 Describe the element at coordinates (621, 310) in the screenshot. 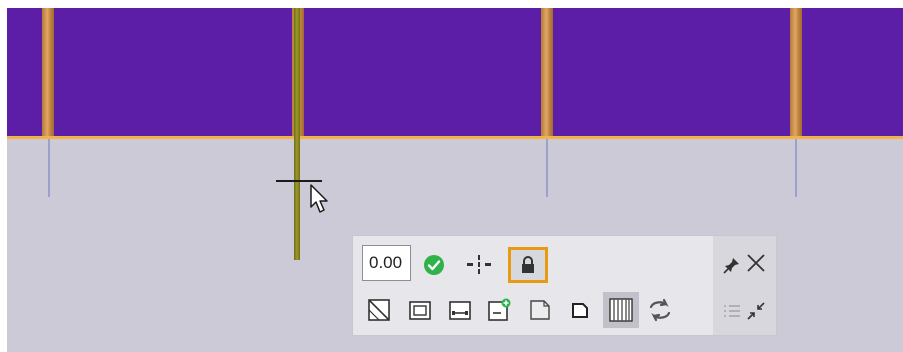

I see `hatch-panel-icon` at that location.